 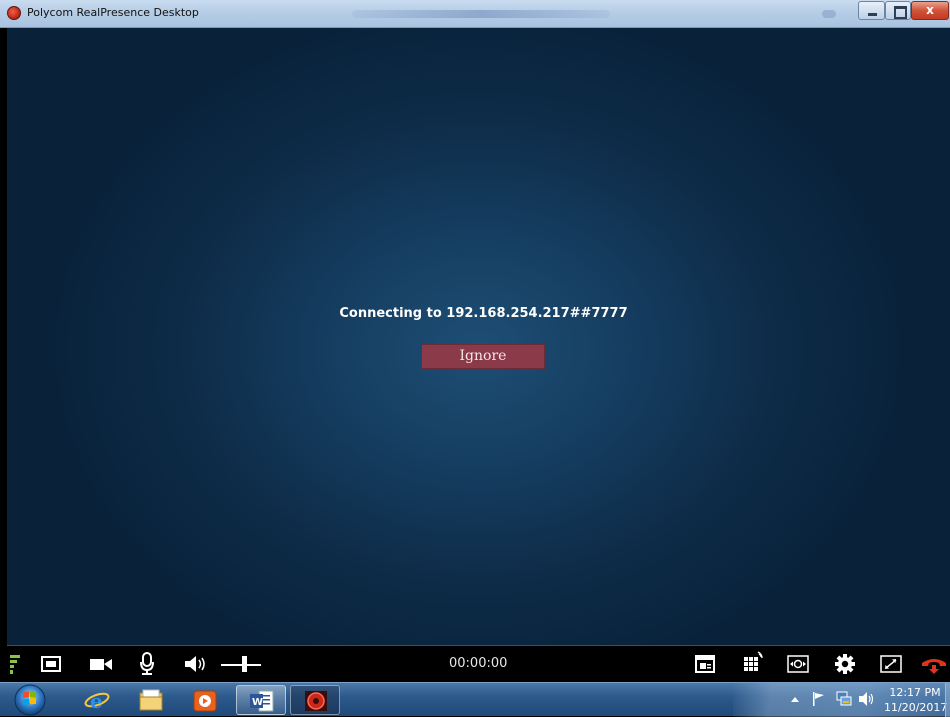 I want to click on self-view-icon, so click(x=51, y=664).